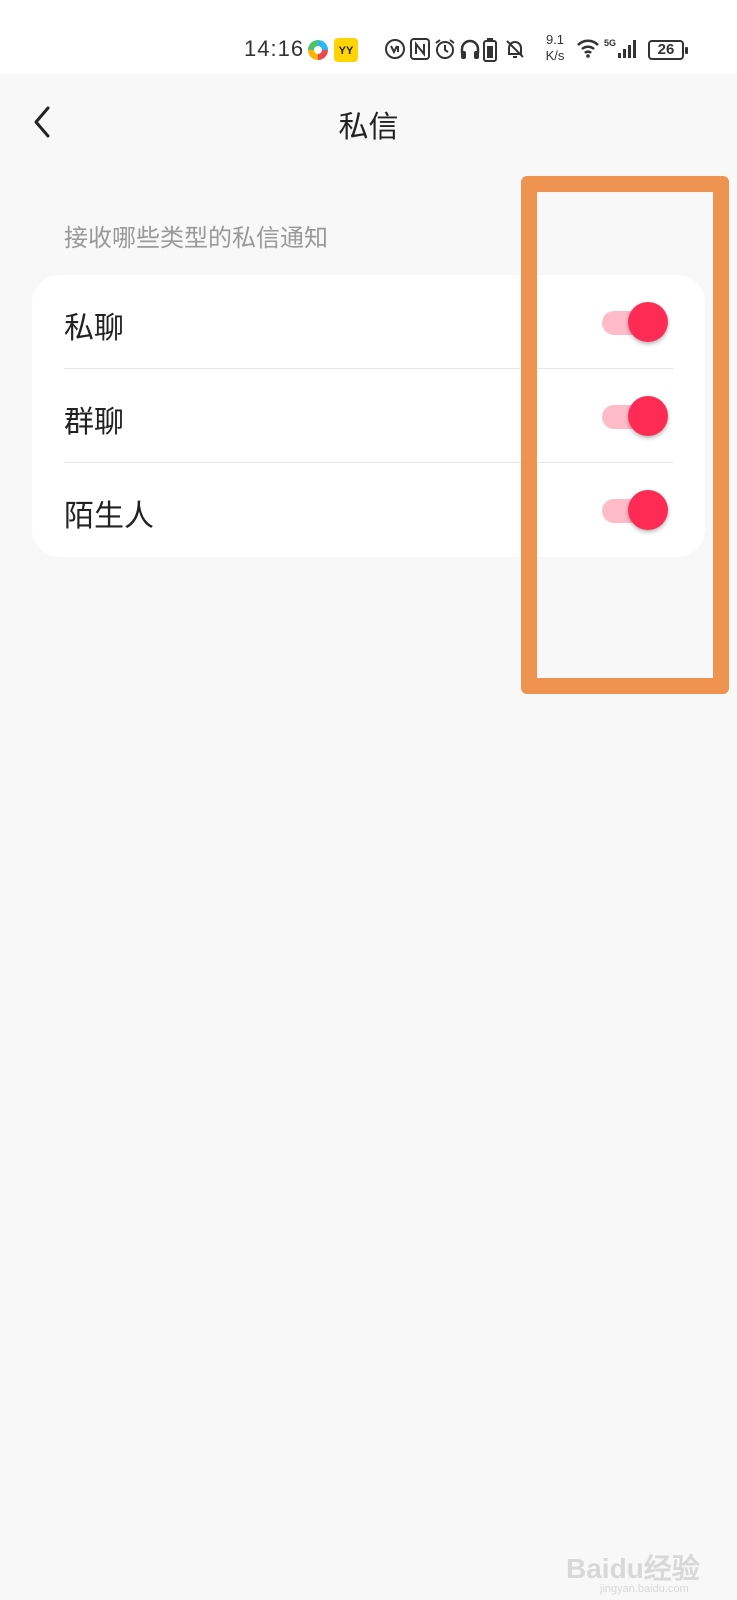  What do you see at coordinates (622, 50) in the screenshot?
I see `5g-signal-icon: 5G` at bounding box center [622, 50].